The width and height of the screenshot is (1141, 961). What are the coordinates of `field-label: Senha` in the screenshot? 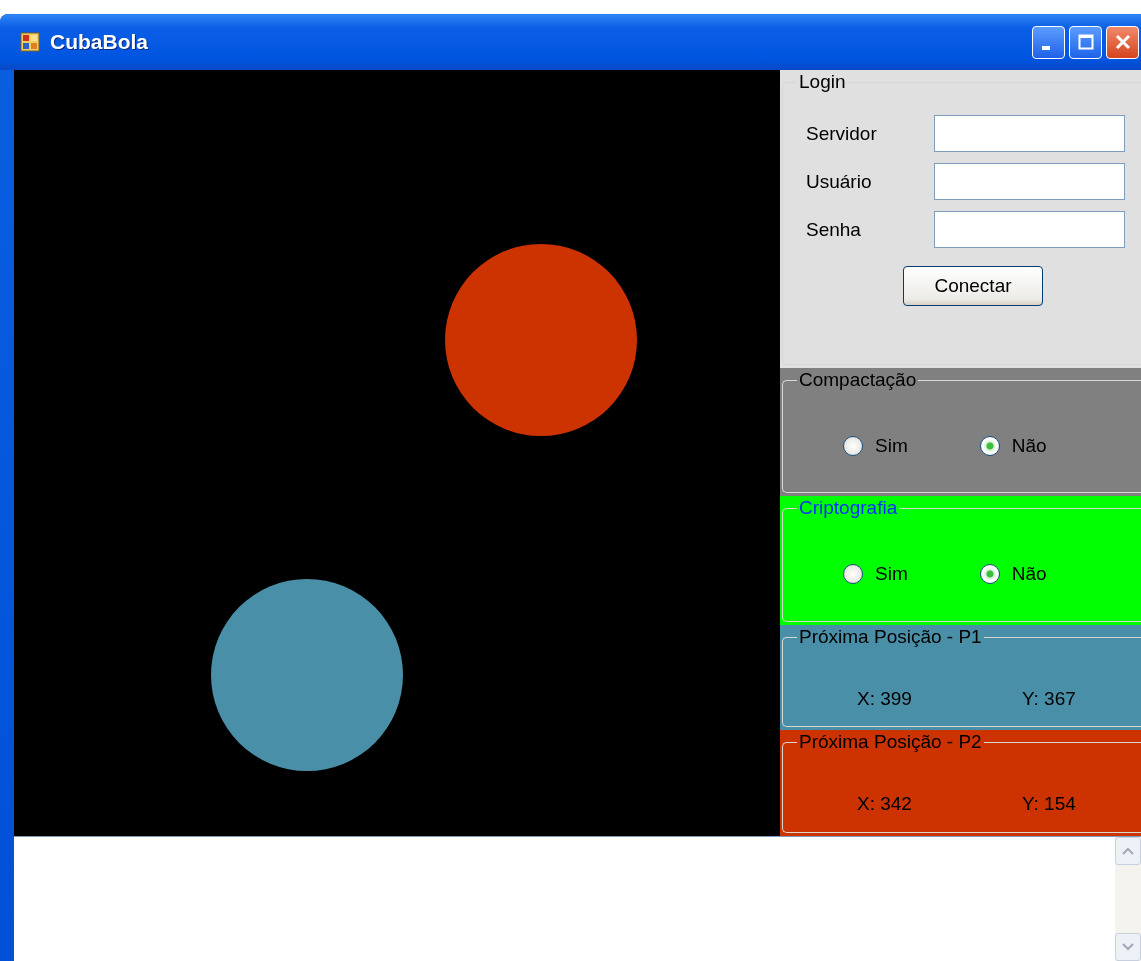 It's located at (834, 229).